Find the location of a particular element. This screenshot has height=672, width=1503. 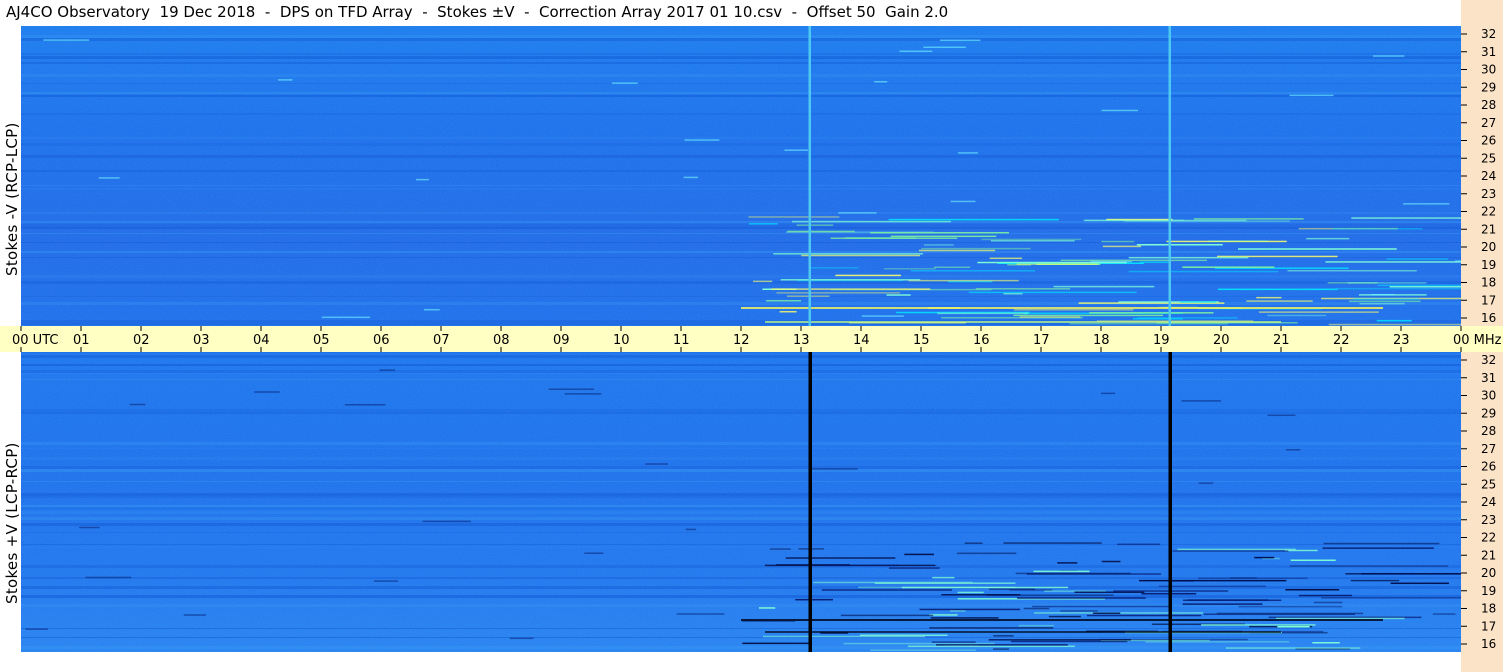

x-tick-label: 21 is located at coordinates (1281, 340).